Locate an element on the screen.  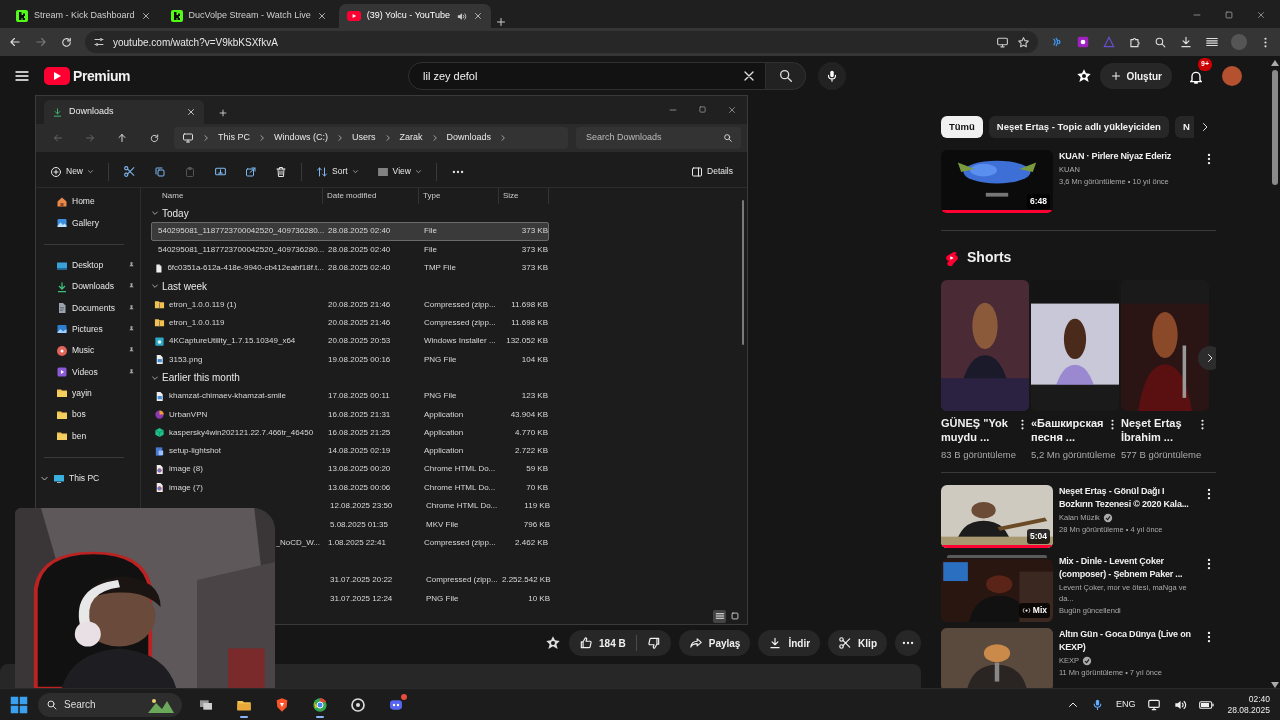
search-field: Search is located at coordinates (110, 704).